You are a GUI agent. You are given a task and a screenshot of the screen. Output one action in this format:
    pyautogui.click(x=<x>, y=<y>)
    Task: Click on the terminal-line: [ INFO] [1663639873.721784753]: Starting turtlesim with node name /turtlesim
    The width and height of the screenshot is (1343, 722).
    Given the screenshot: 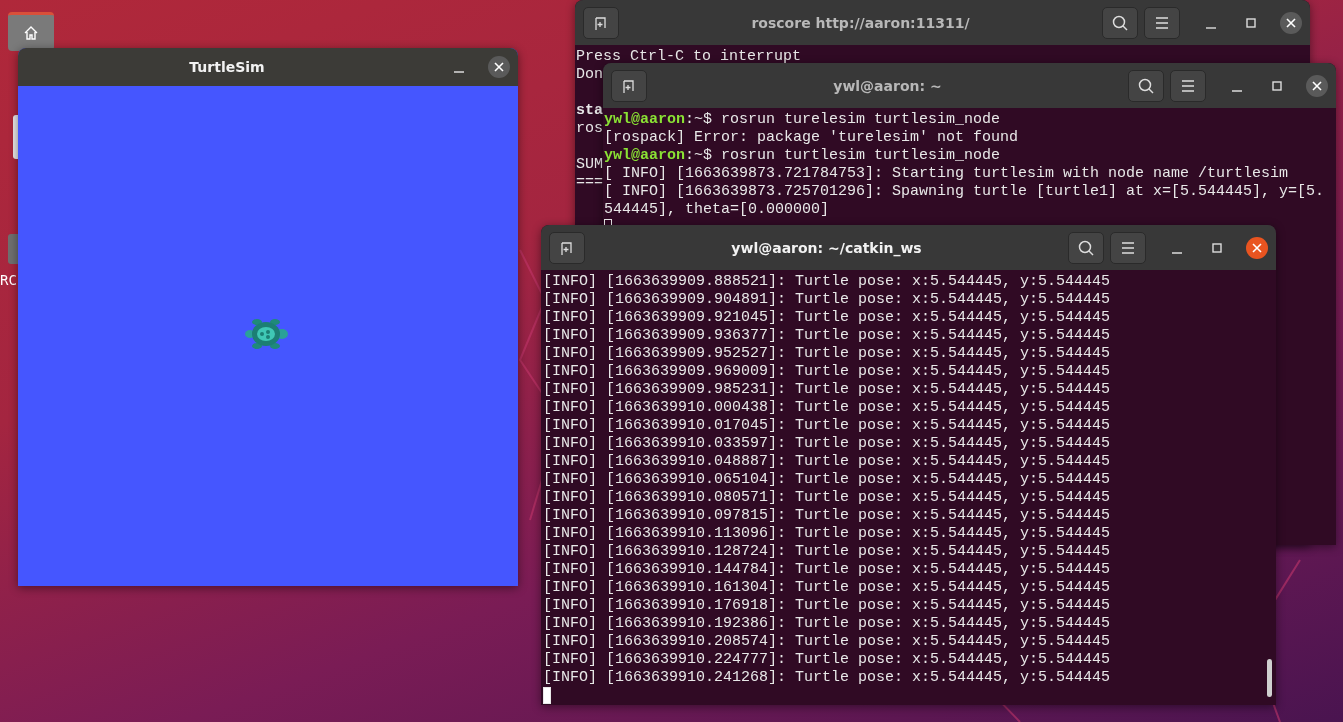 What is the action you would take?
    pyautogui.click(x=946, y=174)
    